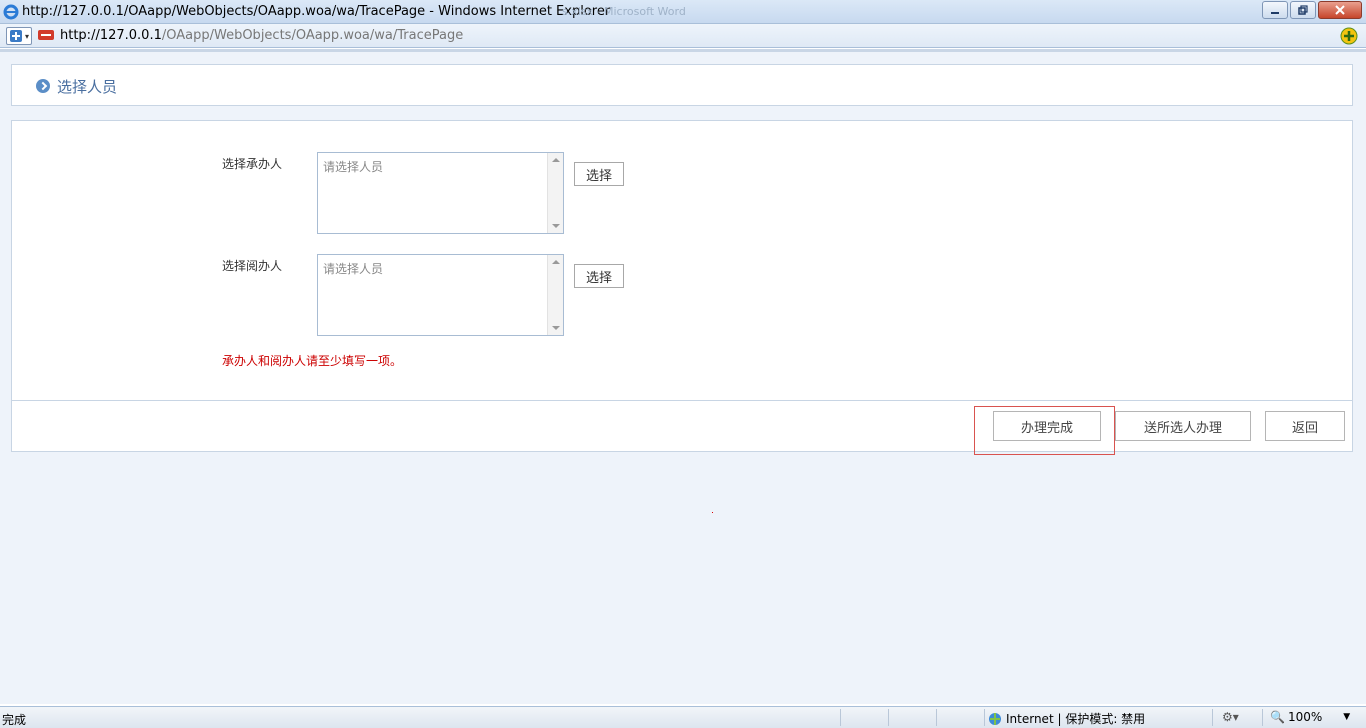  I want to click on url-path: /OAapp/WebObjects/OAapp.woa/wa/TracePage, so click(312, 35).